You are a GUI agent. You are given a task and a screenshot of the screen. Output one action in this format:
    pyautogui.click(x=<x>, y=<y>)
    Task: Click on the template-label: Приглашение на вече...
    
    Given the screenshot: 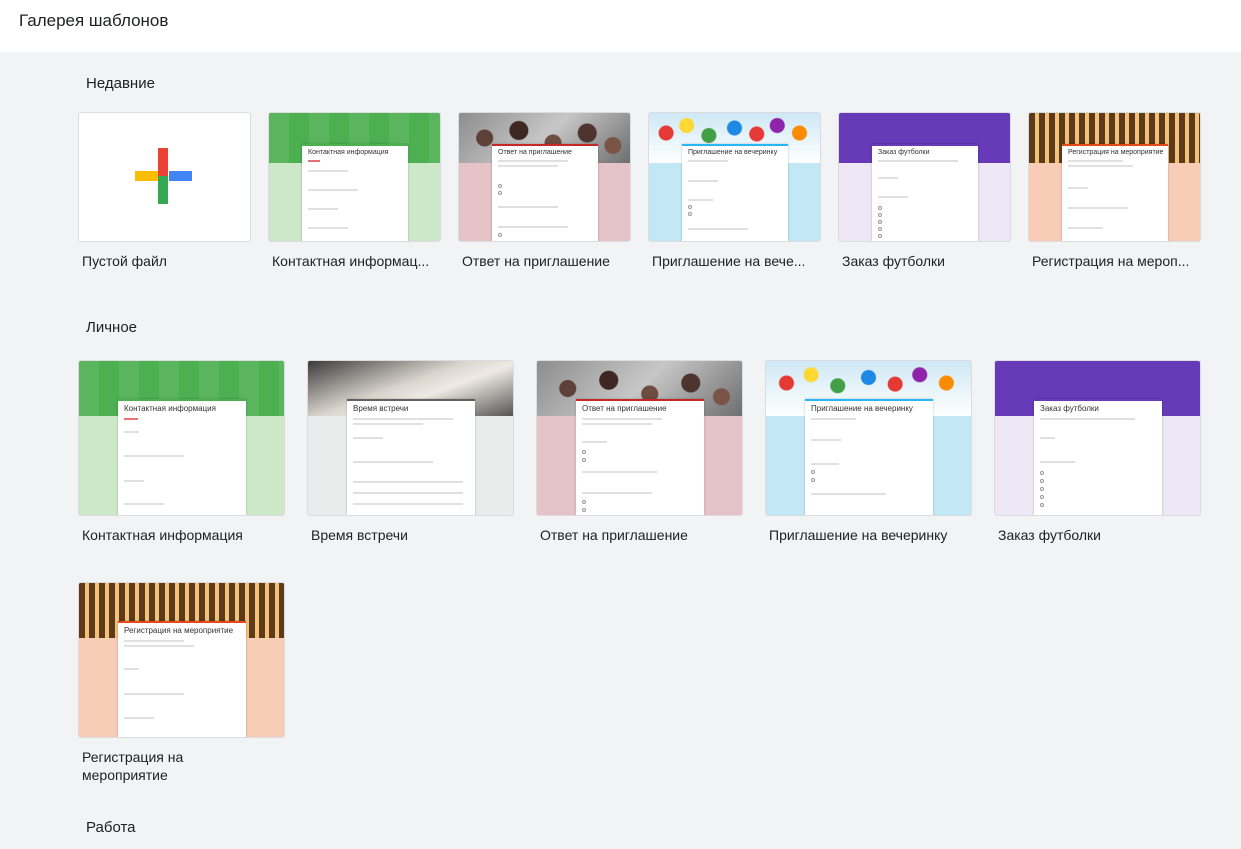 What is the action you would take?
    pyautogui.click(x=729, y=261)
    